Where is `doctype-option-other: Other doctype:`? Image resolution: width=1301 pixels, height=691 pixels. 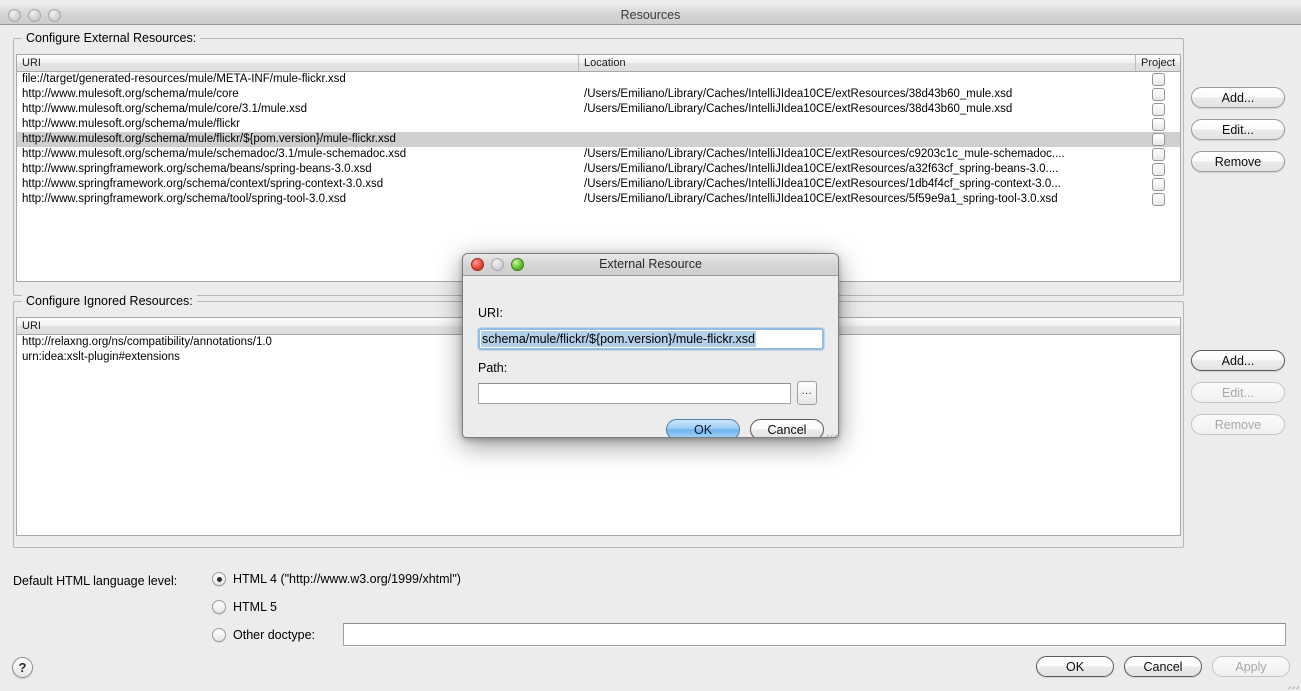 doctype-option-other: Other doctype: is located at coordinates (263, 635).